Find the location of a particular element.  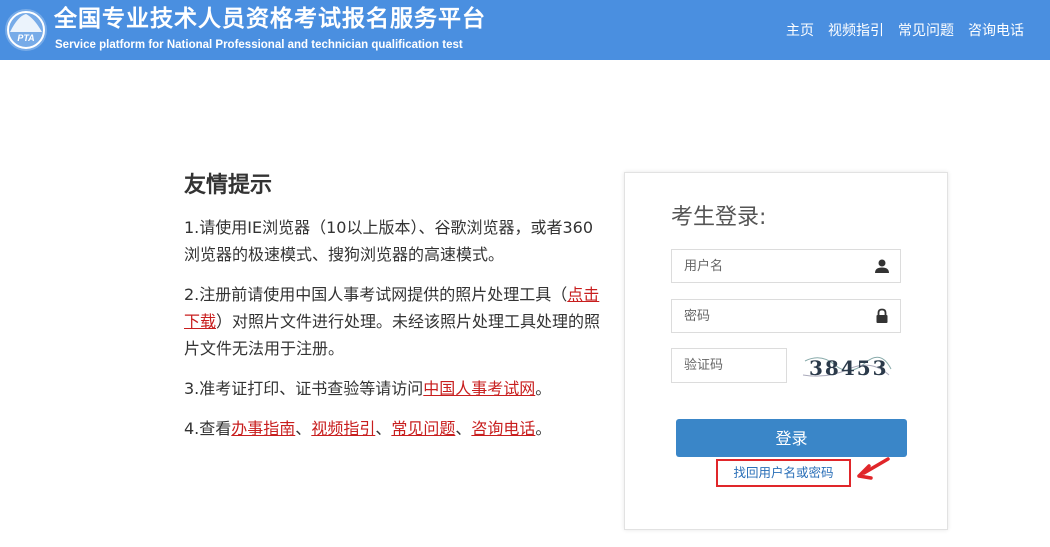

user-icon is located at coordinates (882, 266).